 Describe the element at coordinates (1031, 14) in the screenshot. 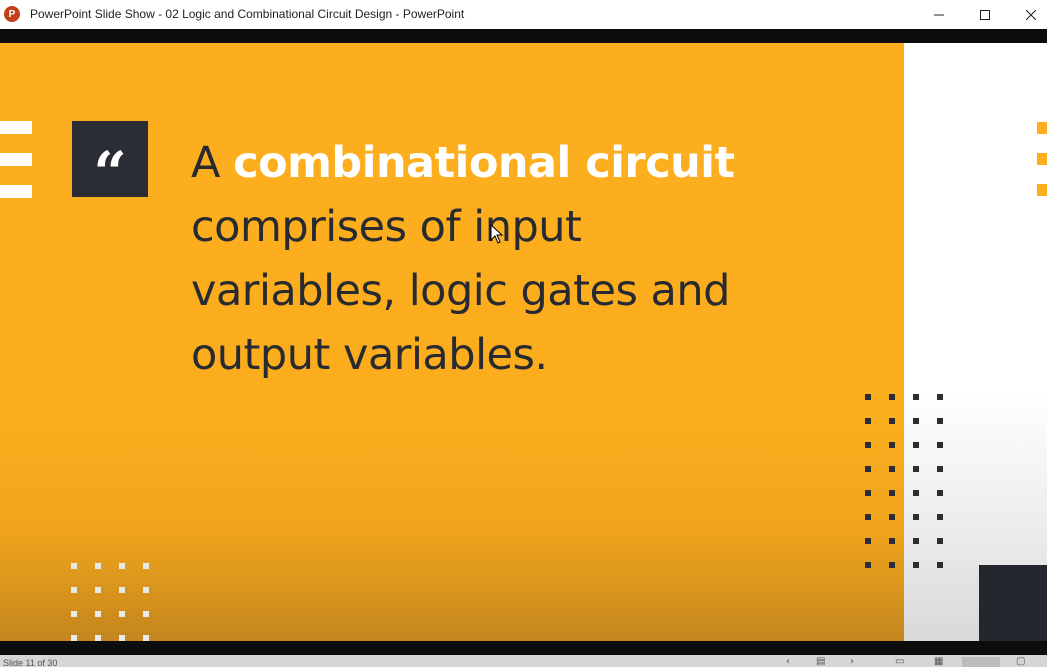

I see `close-icon` at that location.